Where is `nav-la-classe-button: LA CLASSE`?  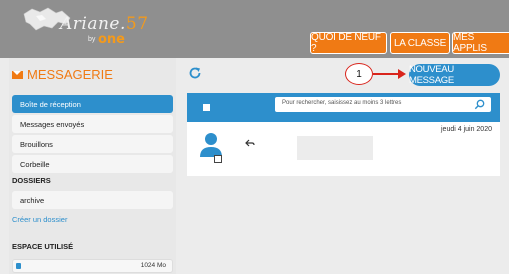 nav-la-classe-button: LA CLASSE is located at coordinates (420, 43).